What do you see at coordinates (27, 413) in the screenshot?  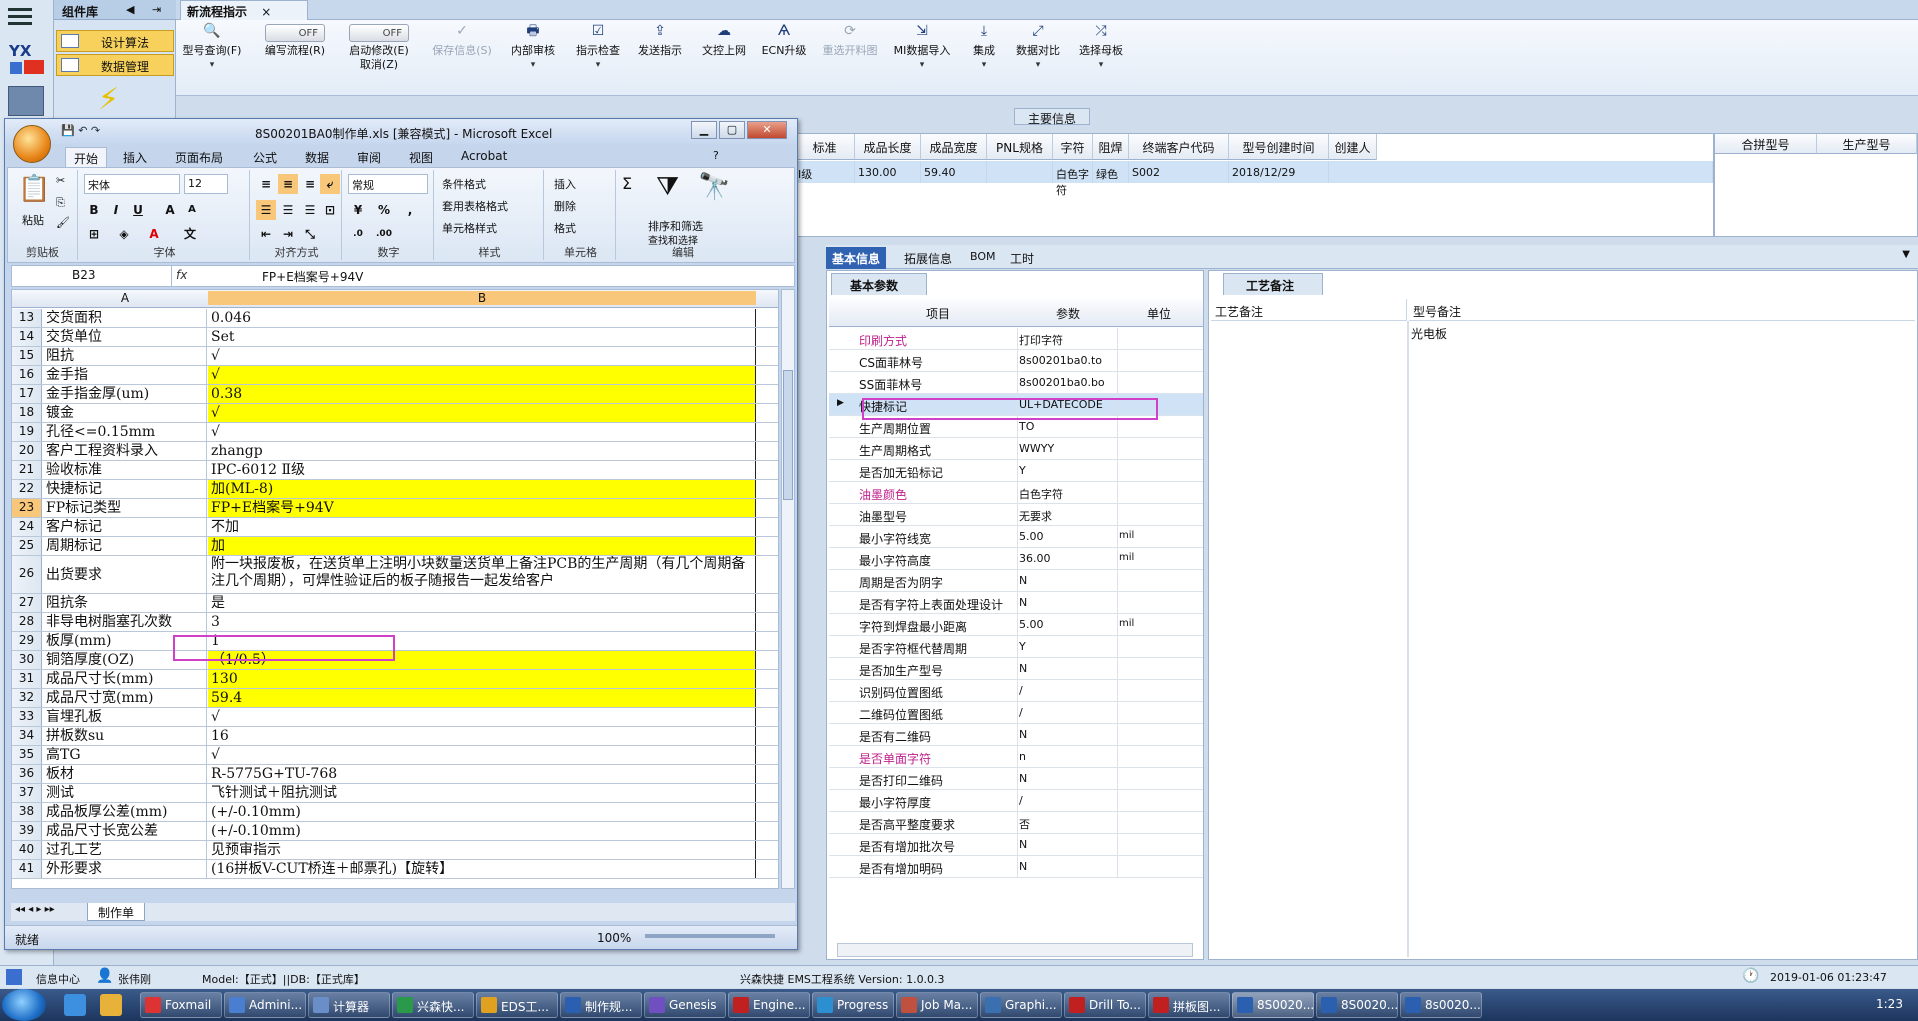 I see `row-number: 18` at bounding box center [27, 413].